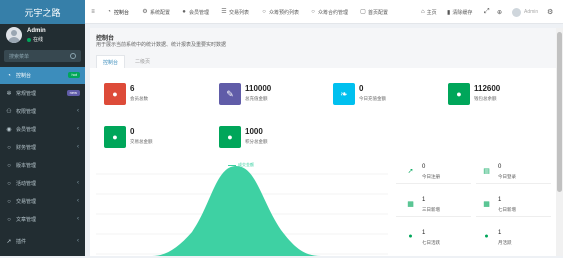 This screenshot has width=563, height=258. What do you see at coordinates (449, 12) in the screenshot?
I see `trash-icon: ▮` at bounding box center [449, 12].